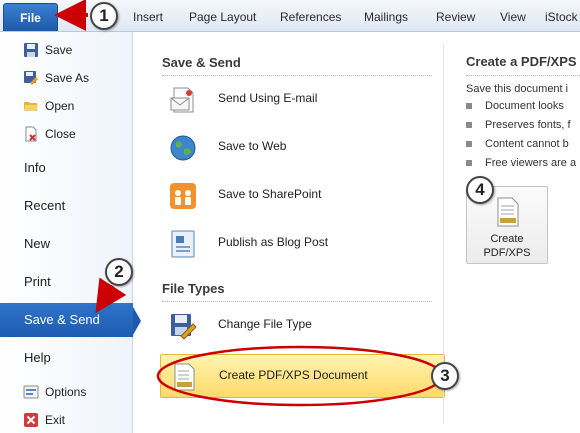 The image size is (580, 433). Describe the element at coordinates (66, 358) in the screenshot. I see `sidebar-item-help: Help` at that location.